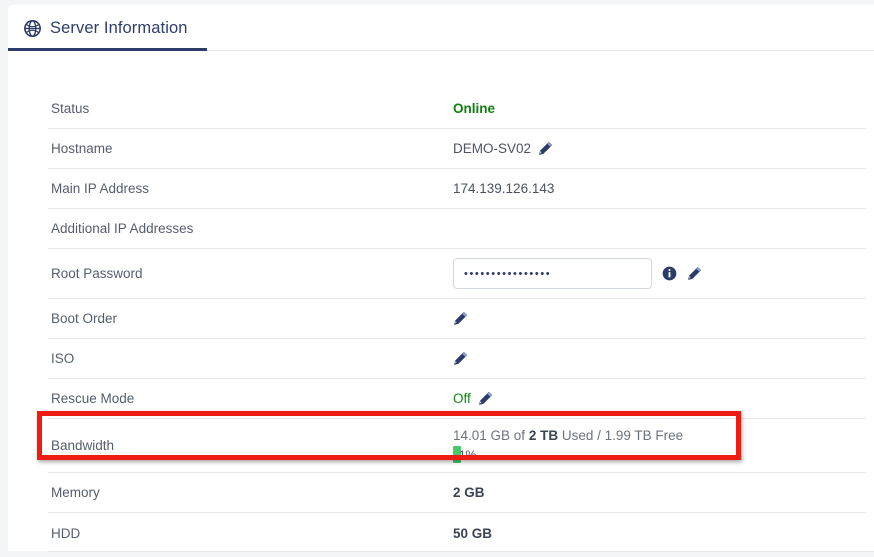  What do you see at coordinates (491, 435) in the screenshot?
I see `bandwidth-used-prefix: 14.01 GB of` at bounding box center [491, 435].